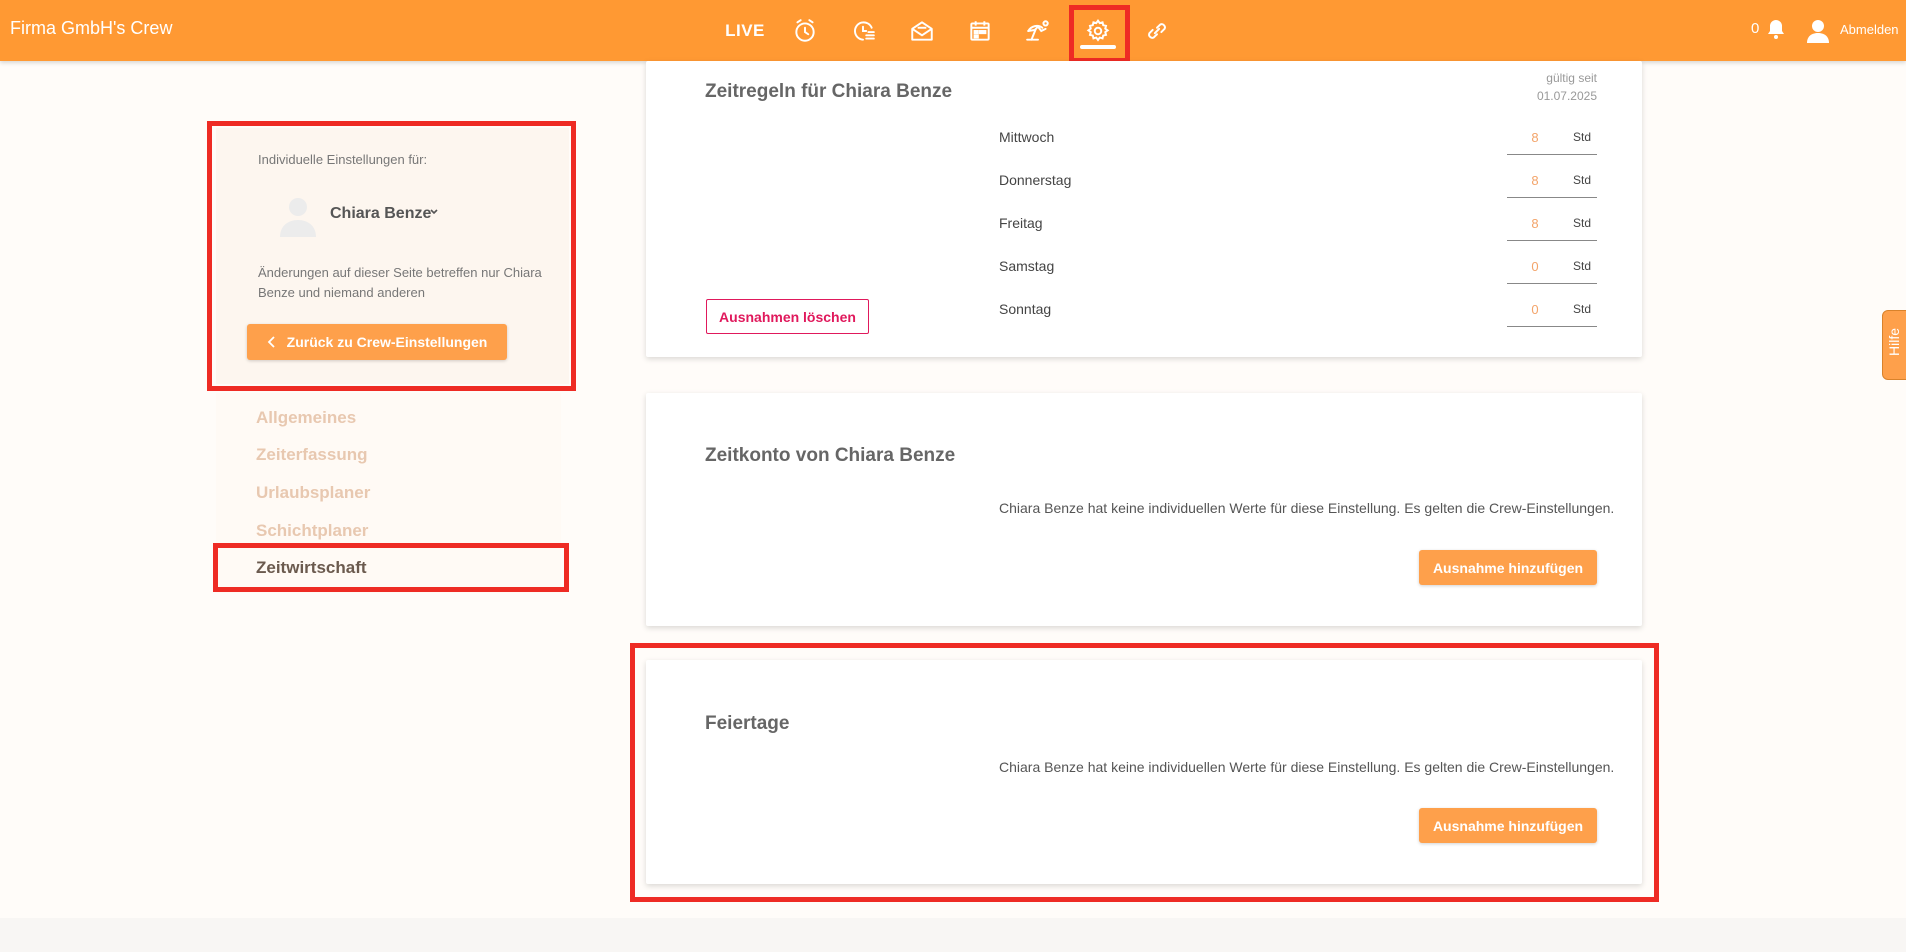  Describe the element at coordinates (1144, 772) in the screenshot. I see `highlight-holidays-card` at that location.